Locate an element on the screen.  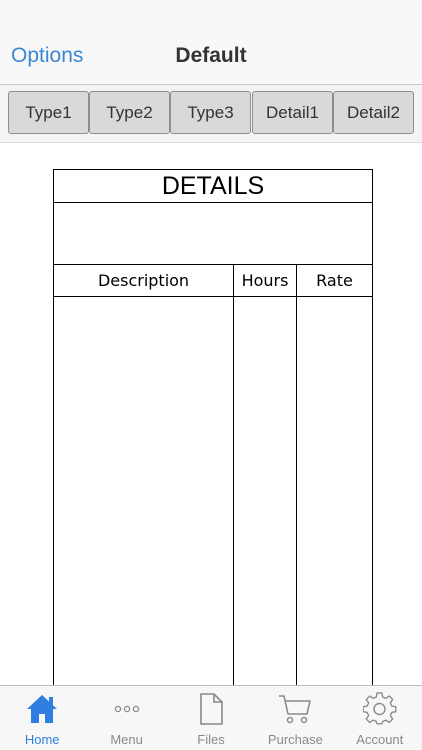
tab-bar: Home Menu Files Purchase Account is located at coordinates (211, 717).